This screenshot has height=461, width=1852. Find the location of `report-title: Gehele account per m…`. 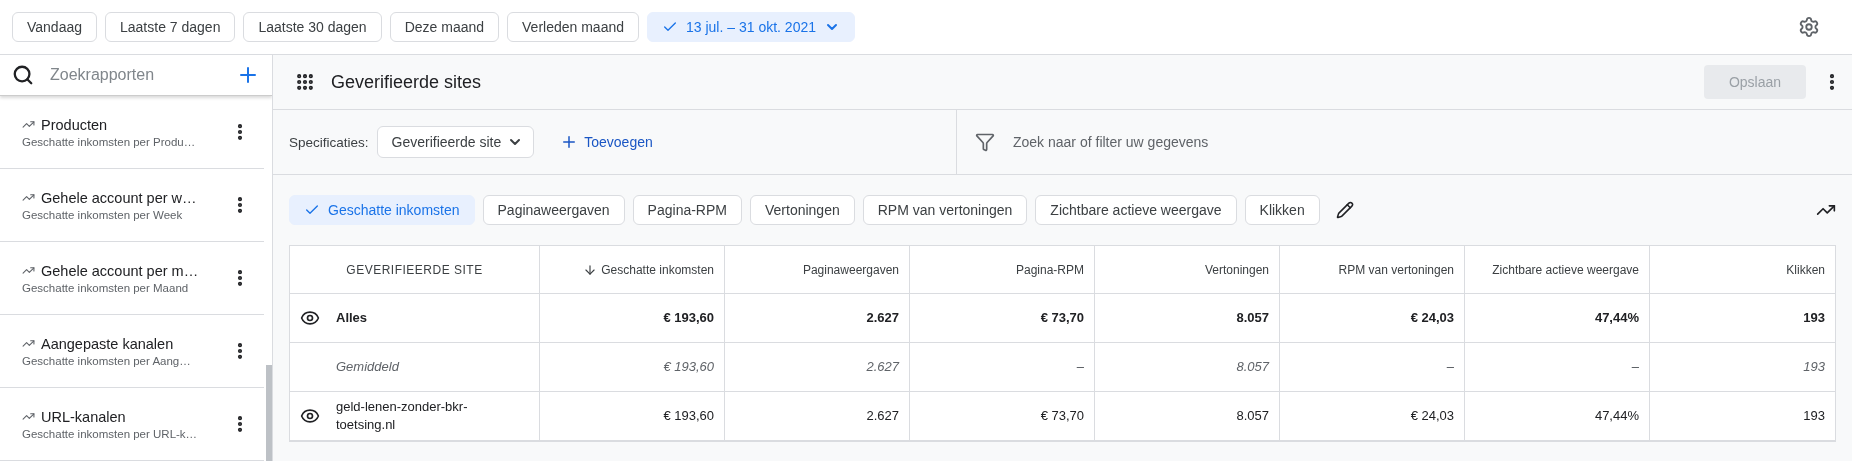

report-title: Gehele account per m… is located at coordinates (126, 270).